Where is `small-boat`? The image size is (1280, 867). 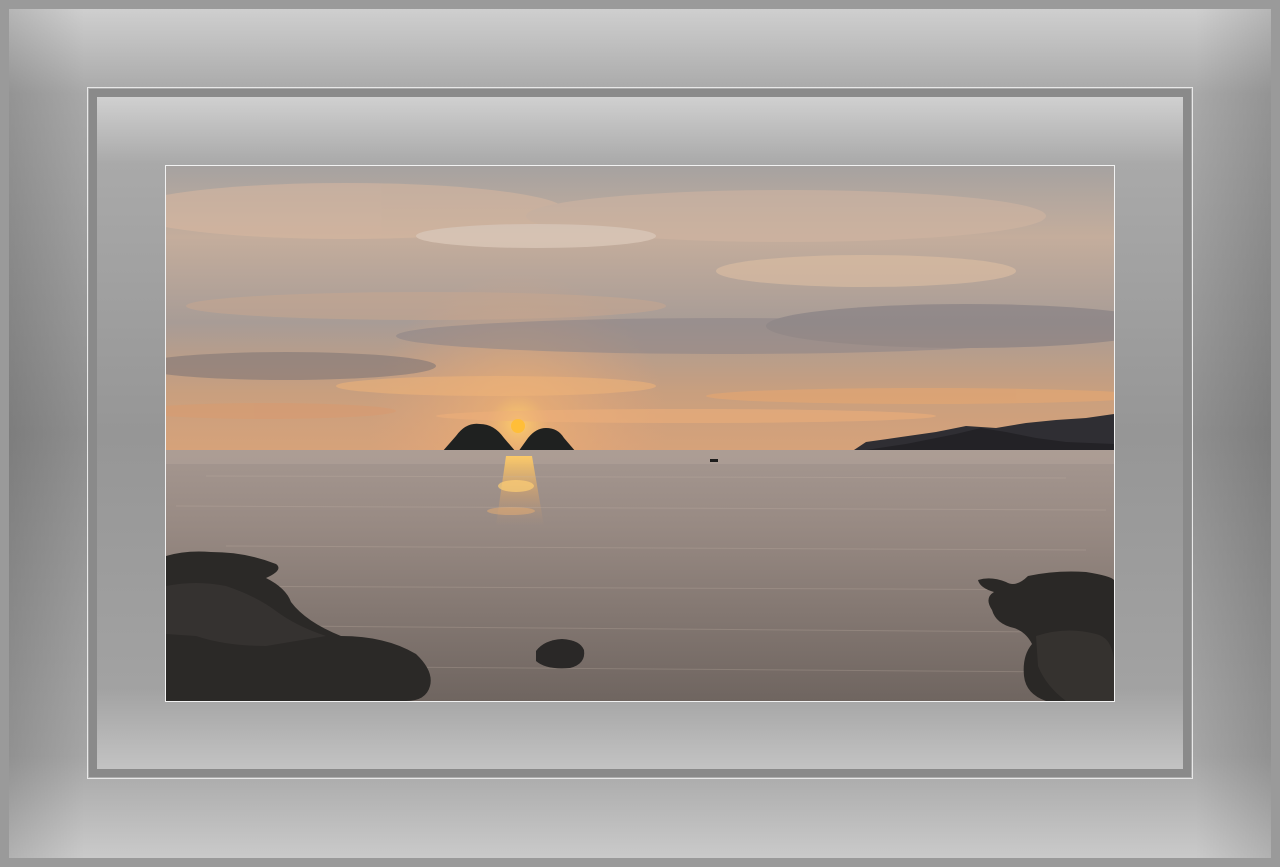
small-boat is located at coordinates (714, 460).